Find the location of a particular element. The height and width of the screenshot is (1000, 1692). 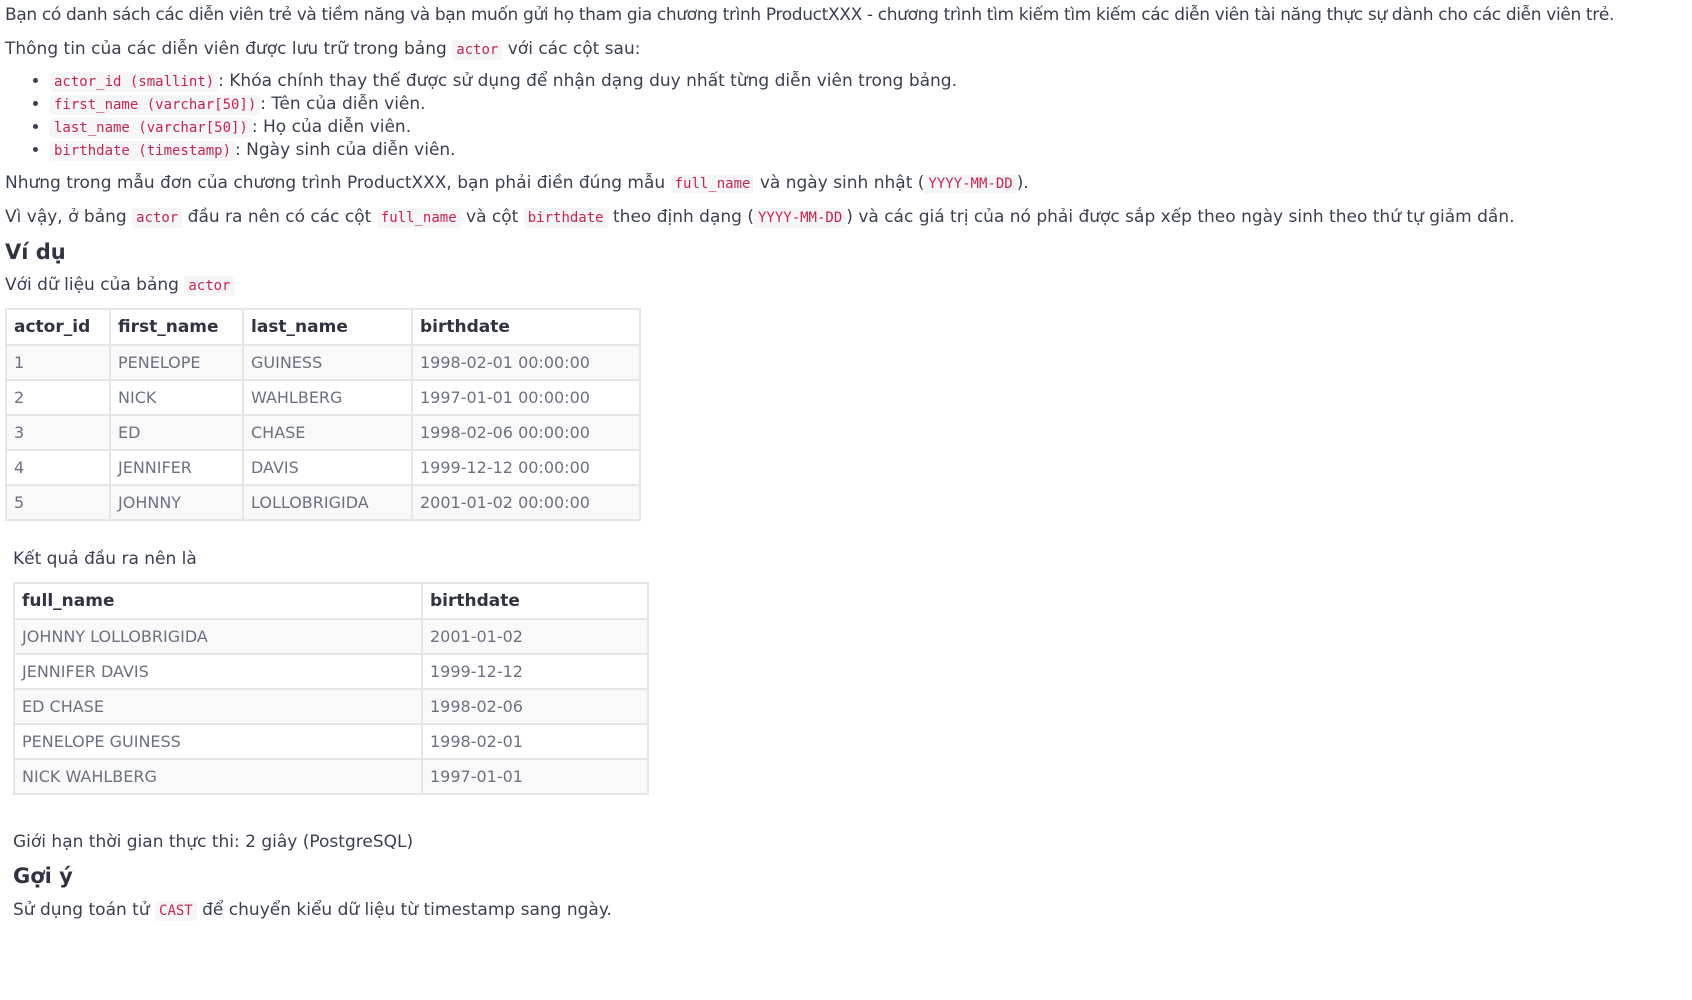

table-row: 2 NICK WAHLBERG 1997-01-01 00:00:00 is located at coordinates (323, 397).